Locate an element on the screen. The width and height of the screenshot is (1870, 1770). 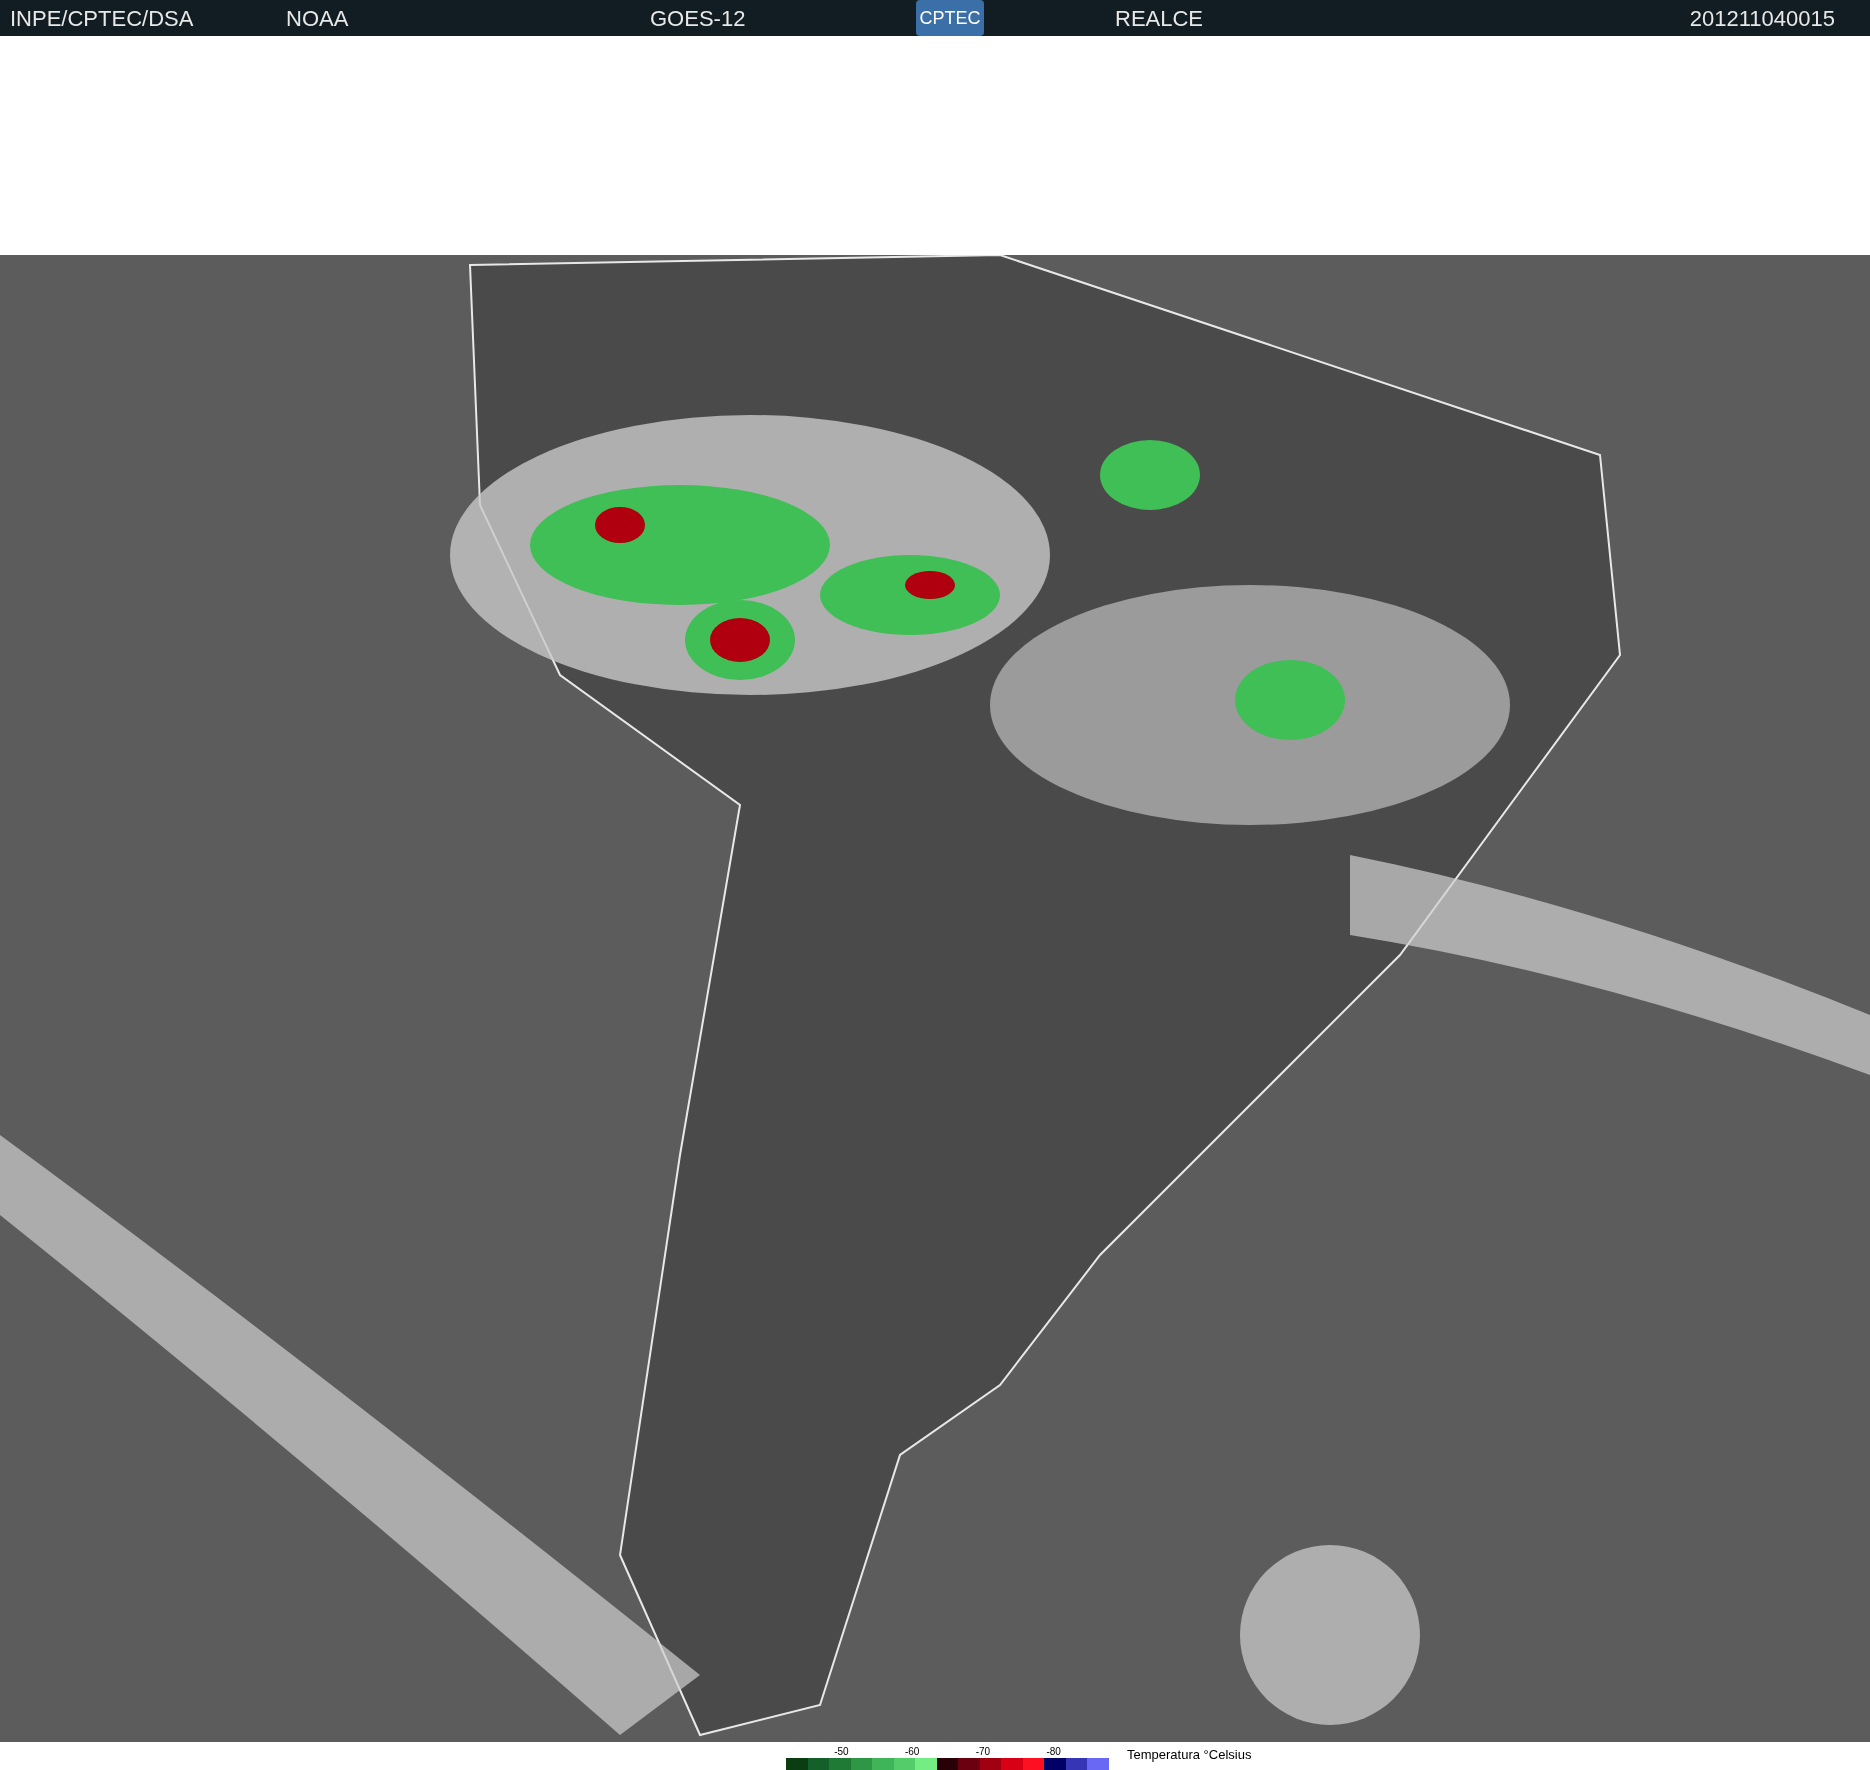
header-label: NOAA is located at coordinates (317, 18).